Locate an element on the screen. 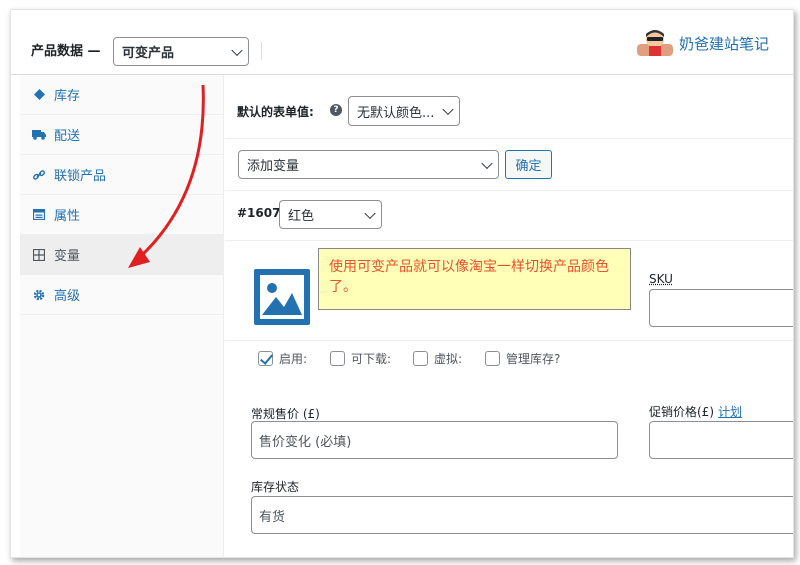  add-variation-select: 添加变量 is located at coordinates (368, 164).